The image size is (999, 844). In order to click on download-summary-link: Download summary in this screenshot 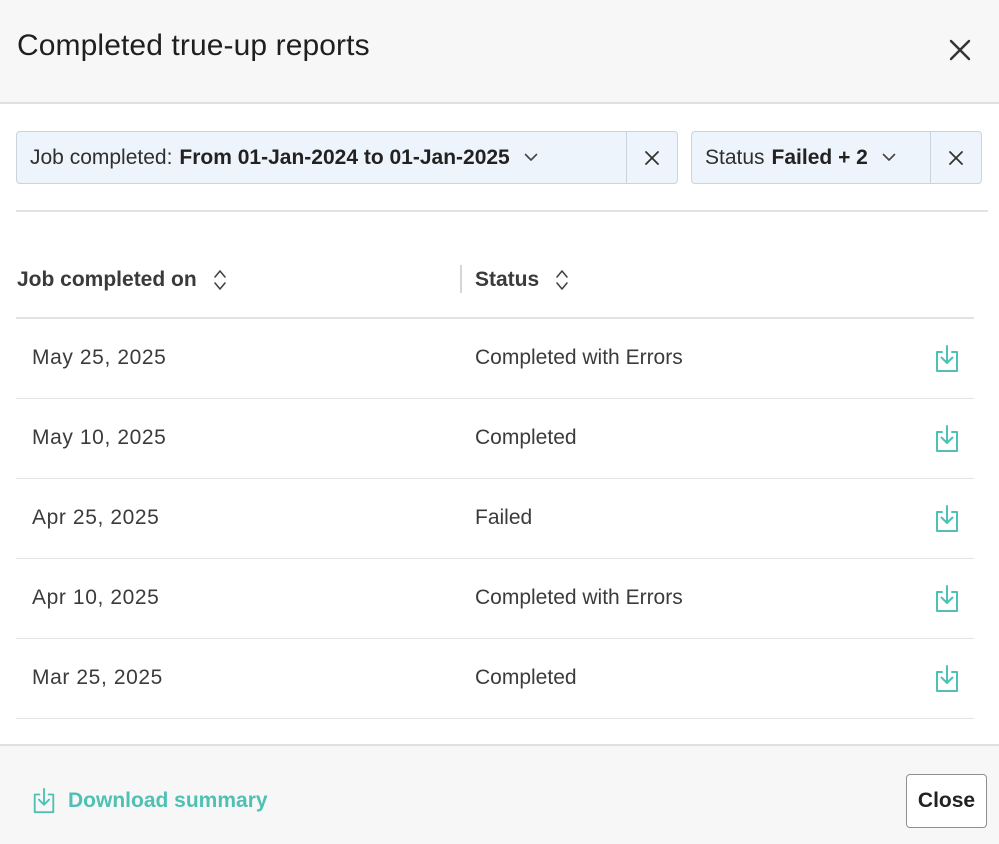, I will do `click(149, 801)`.